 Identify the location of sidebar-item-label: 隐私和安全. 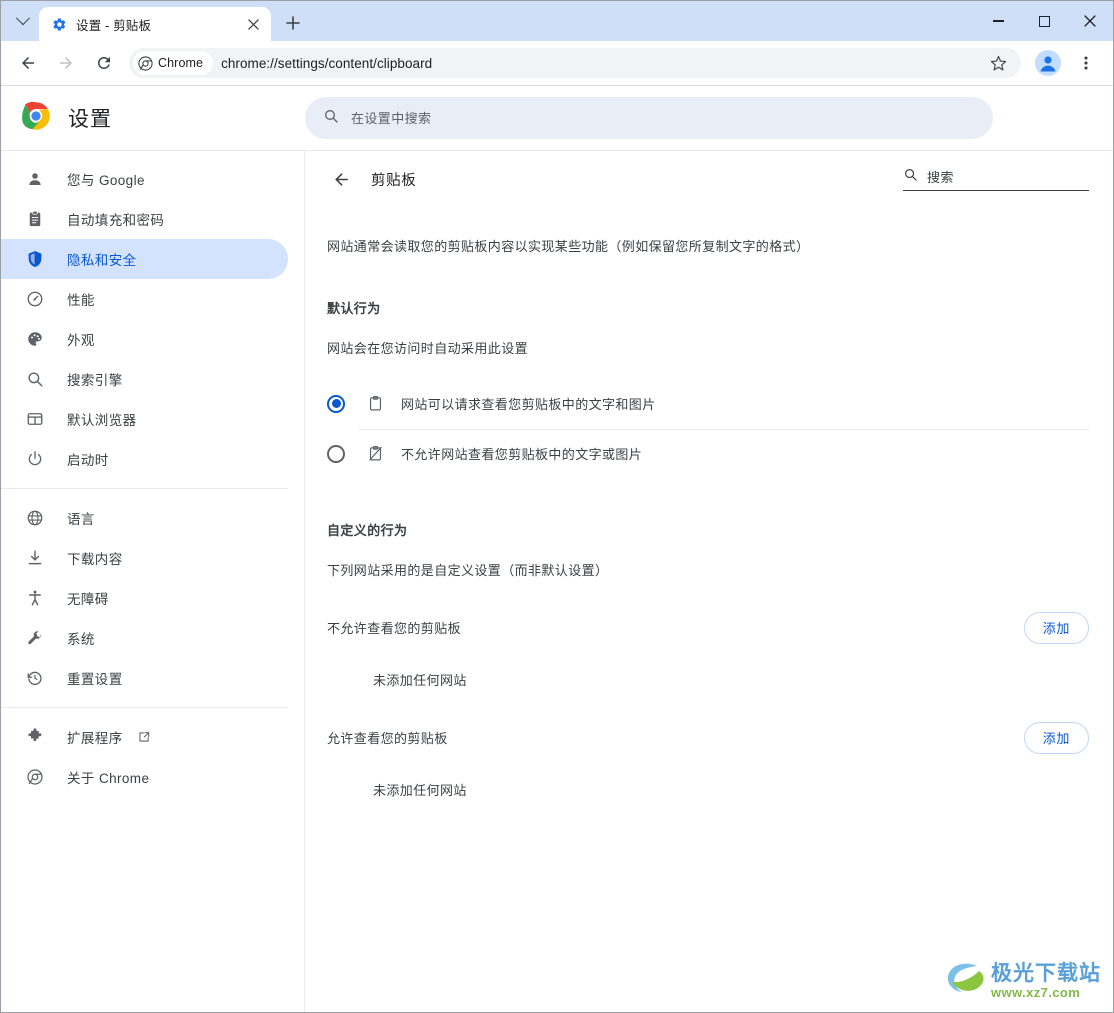
(102, 260).